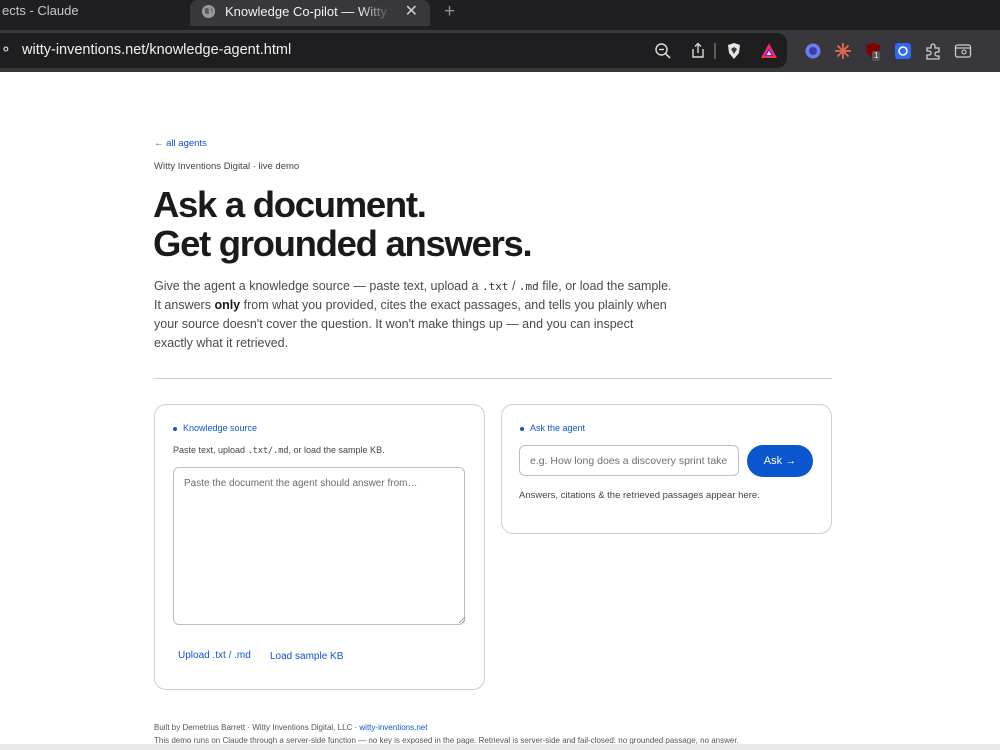 The width and height of the screenshot is (1000, 750). What do you see at coordinates (780, 461) in the screenshot?
I see `ask-button: Ask →` at bounding box center [780, 461].